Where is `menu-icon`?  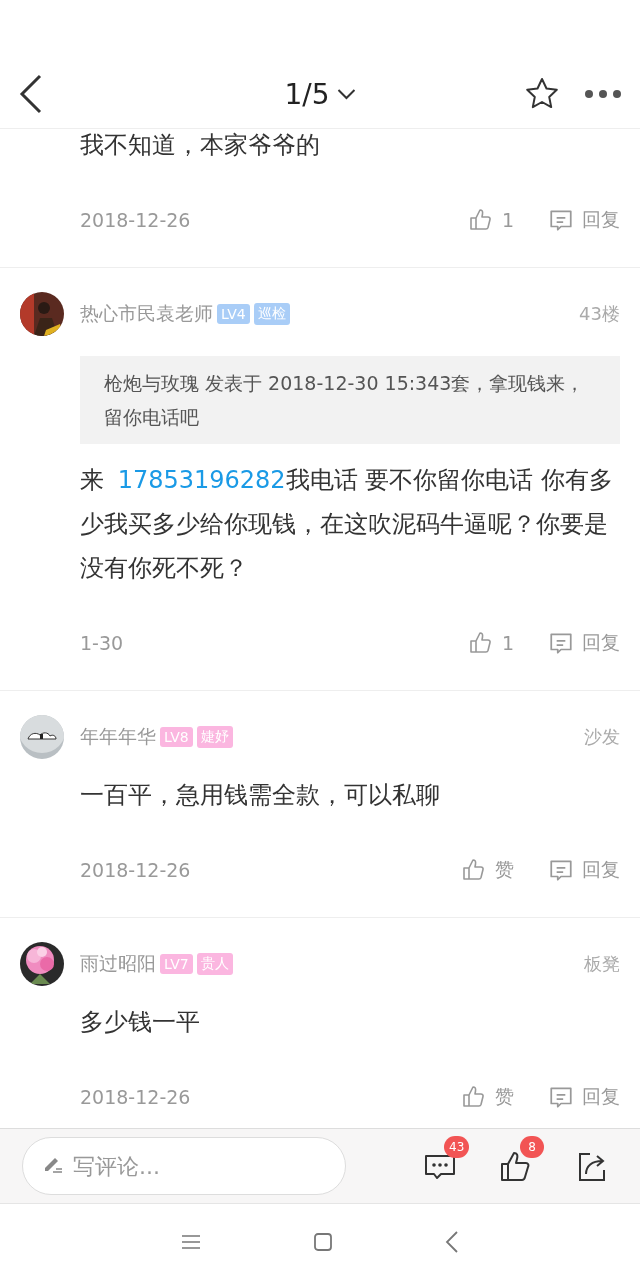
menu-icon is located at coordinates (191, 1242).